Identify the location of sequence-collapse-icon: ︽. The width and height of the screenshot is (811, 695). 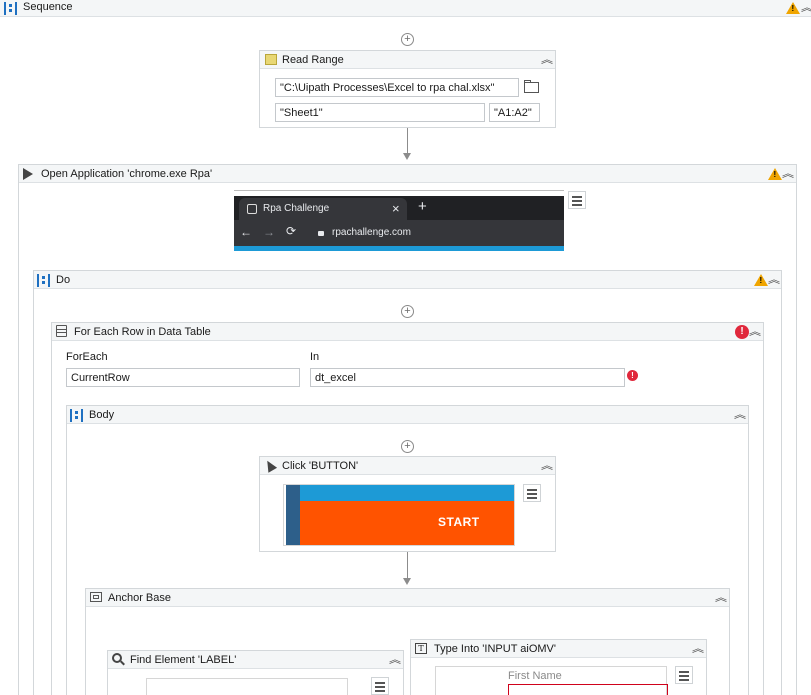
(806, 9).